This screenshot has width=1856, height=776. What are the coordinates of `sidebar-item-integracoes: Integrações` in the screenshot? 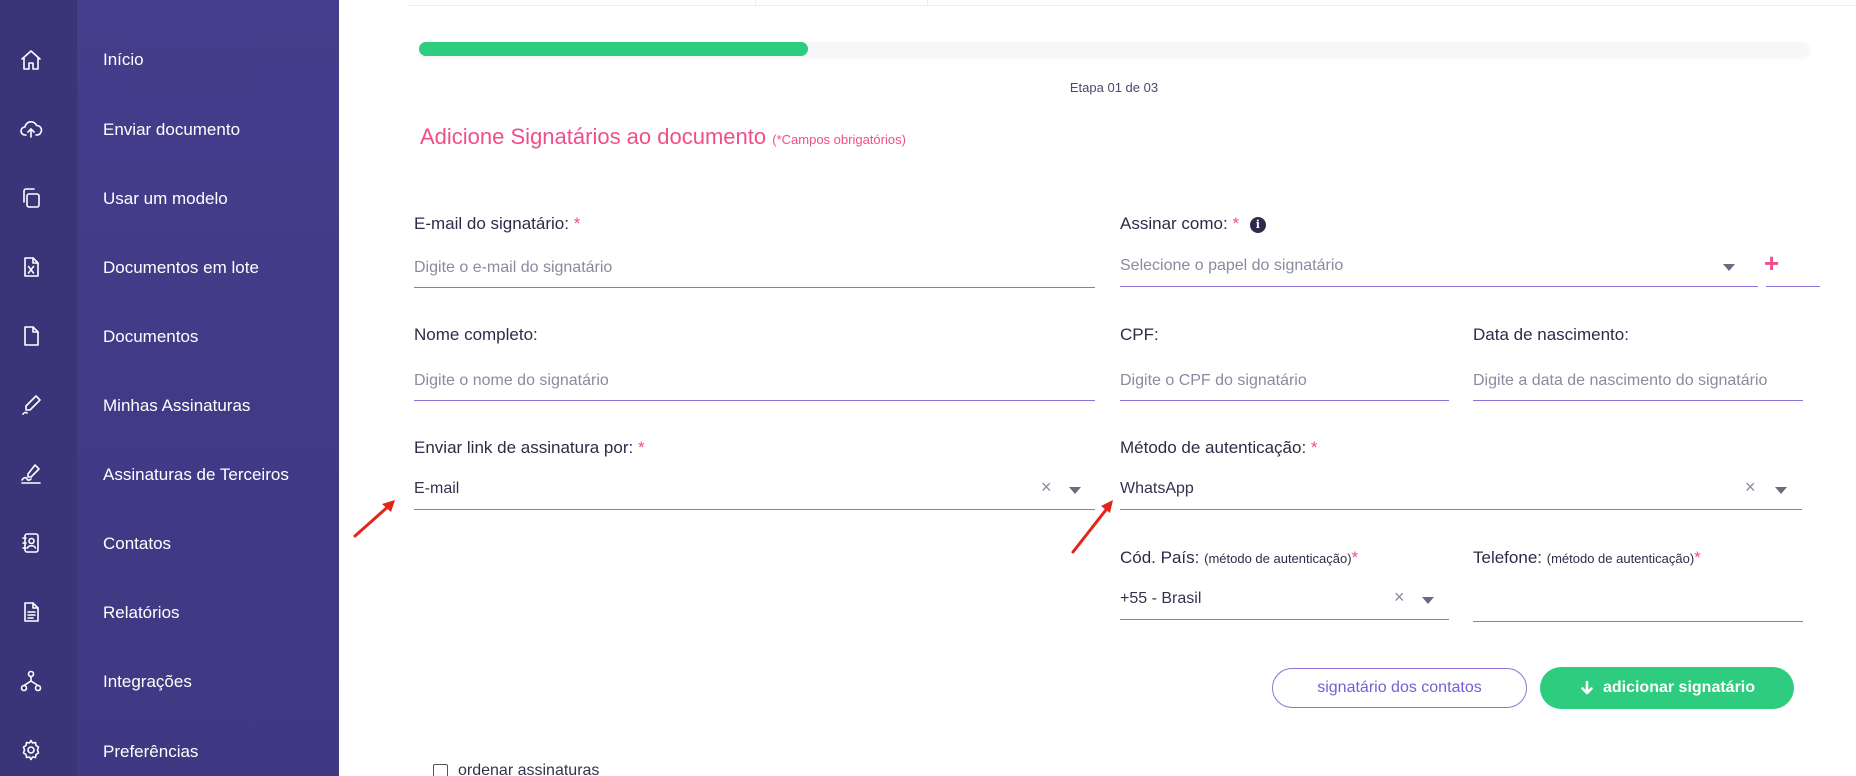 It's located at (169, 681).